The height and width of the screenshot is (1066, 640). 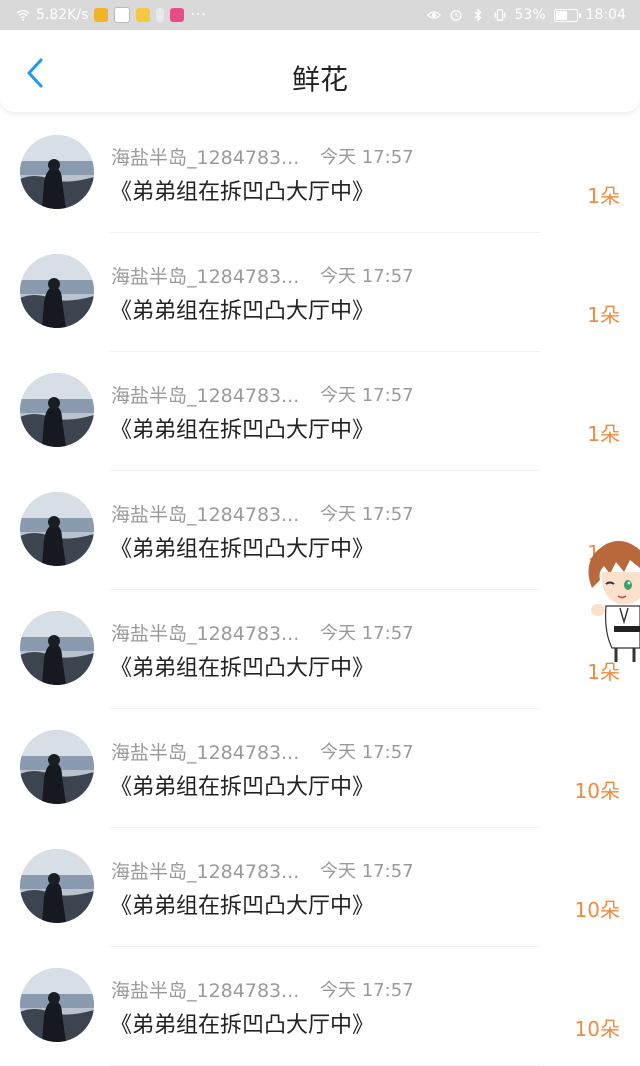 I want to click on battery-icon, so click(x=567, y=15).